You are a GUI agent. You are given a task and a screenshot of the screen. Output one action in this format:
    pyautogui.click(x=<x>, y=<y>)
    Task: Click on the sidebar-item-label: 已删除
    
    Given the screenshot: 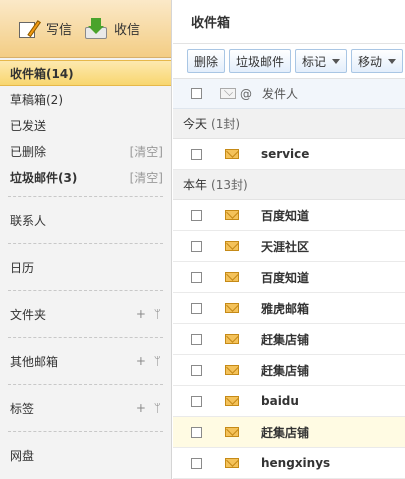 What is the action you would take?
    pyautogui.click(x=28, y=151)
    